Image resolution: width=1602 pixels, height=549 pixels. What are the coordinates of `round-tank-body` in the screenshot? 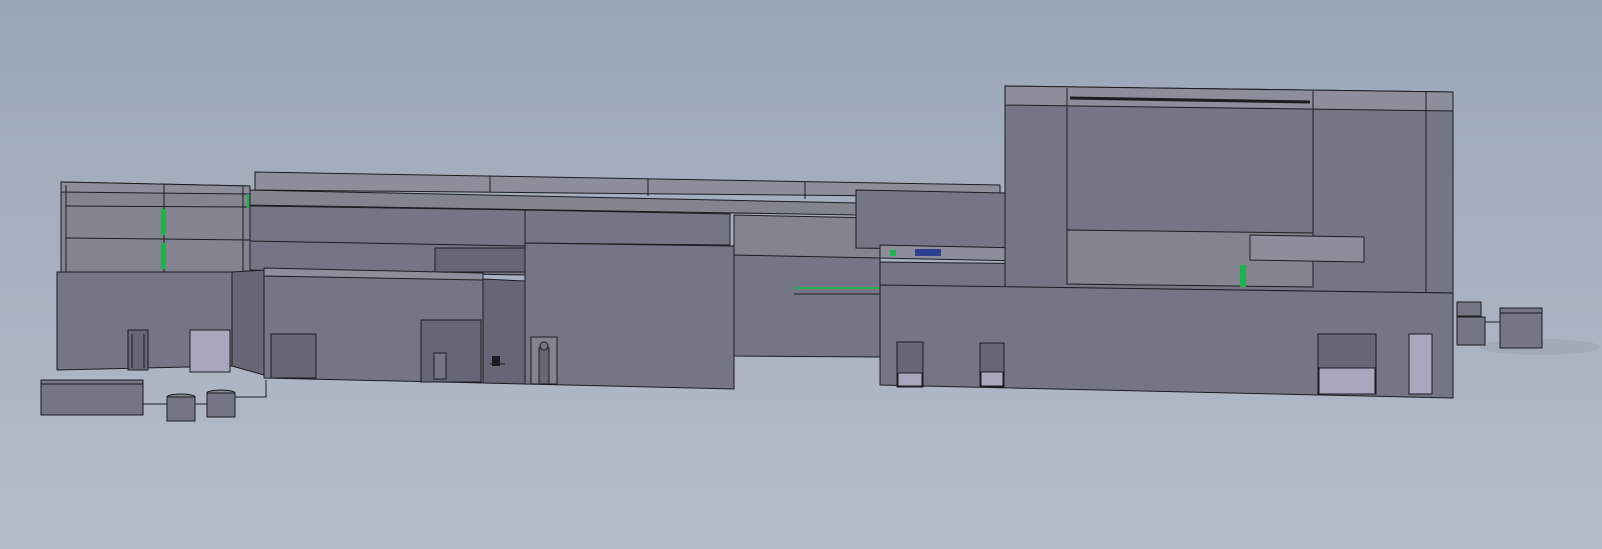 It's located at (181, 409).